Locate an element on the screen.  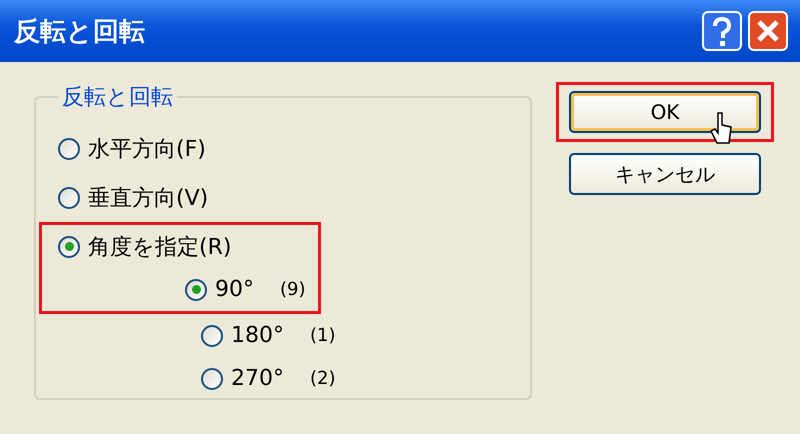
help-button is located at coordinates (722, 31).